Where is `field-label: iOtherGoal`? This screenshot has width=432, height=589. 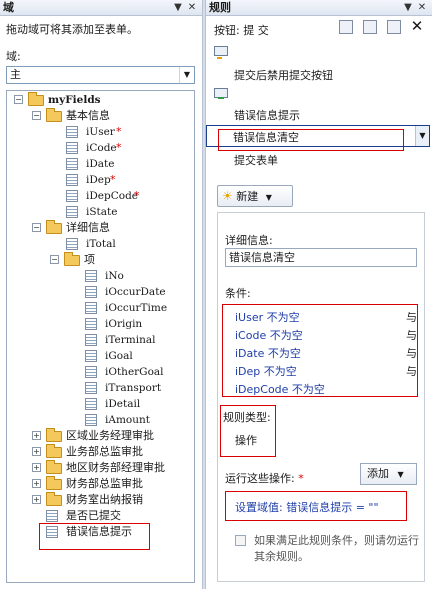 field-label: iOtherGoal is located at coordinates (134, 372).